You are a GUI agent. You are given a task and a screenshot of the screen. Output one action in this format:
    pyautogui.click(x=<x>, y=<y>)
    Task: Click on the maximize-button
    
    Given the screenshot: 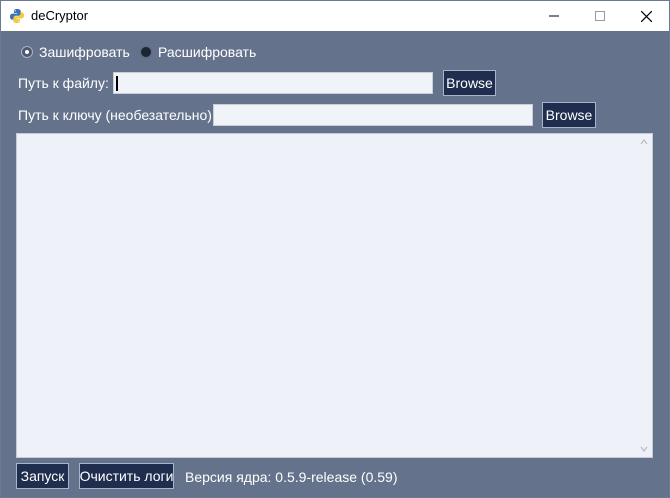 What is the action you would take?
    pyautogui.click(x=600, y=16)
    